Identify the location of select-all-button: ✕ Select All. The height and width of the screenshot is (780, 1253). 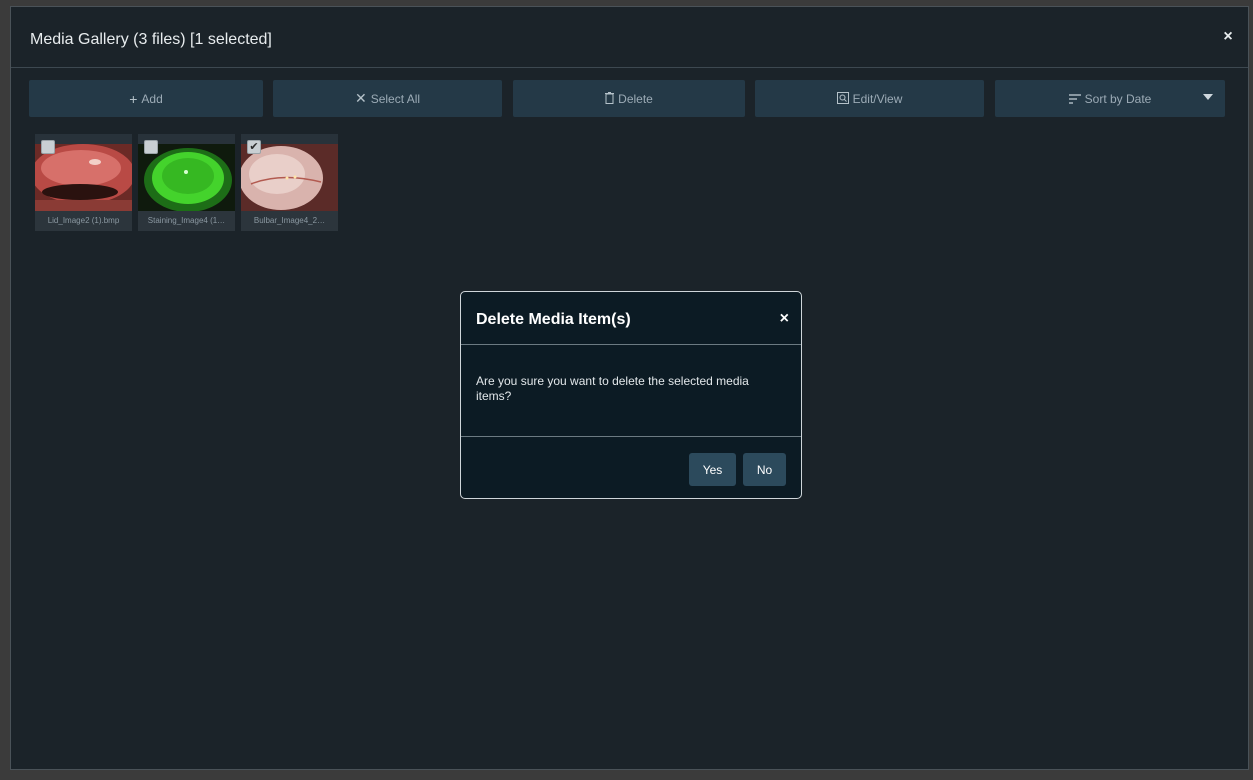
(387, 98).